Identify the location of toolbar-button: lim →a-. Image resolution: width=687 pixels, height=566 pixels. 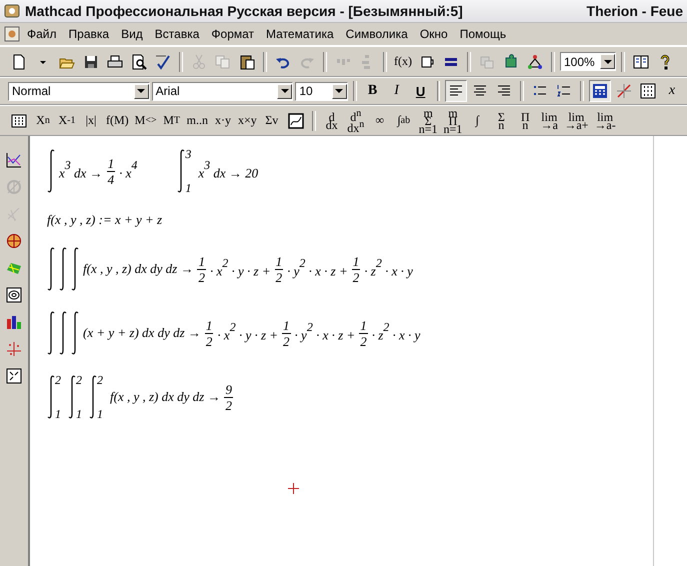
(605, 121).